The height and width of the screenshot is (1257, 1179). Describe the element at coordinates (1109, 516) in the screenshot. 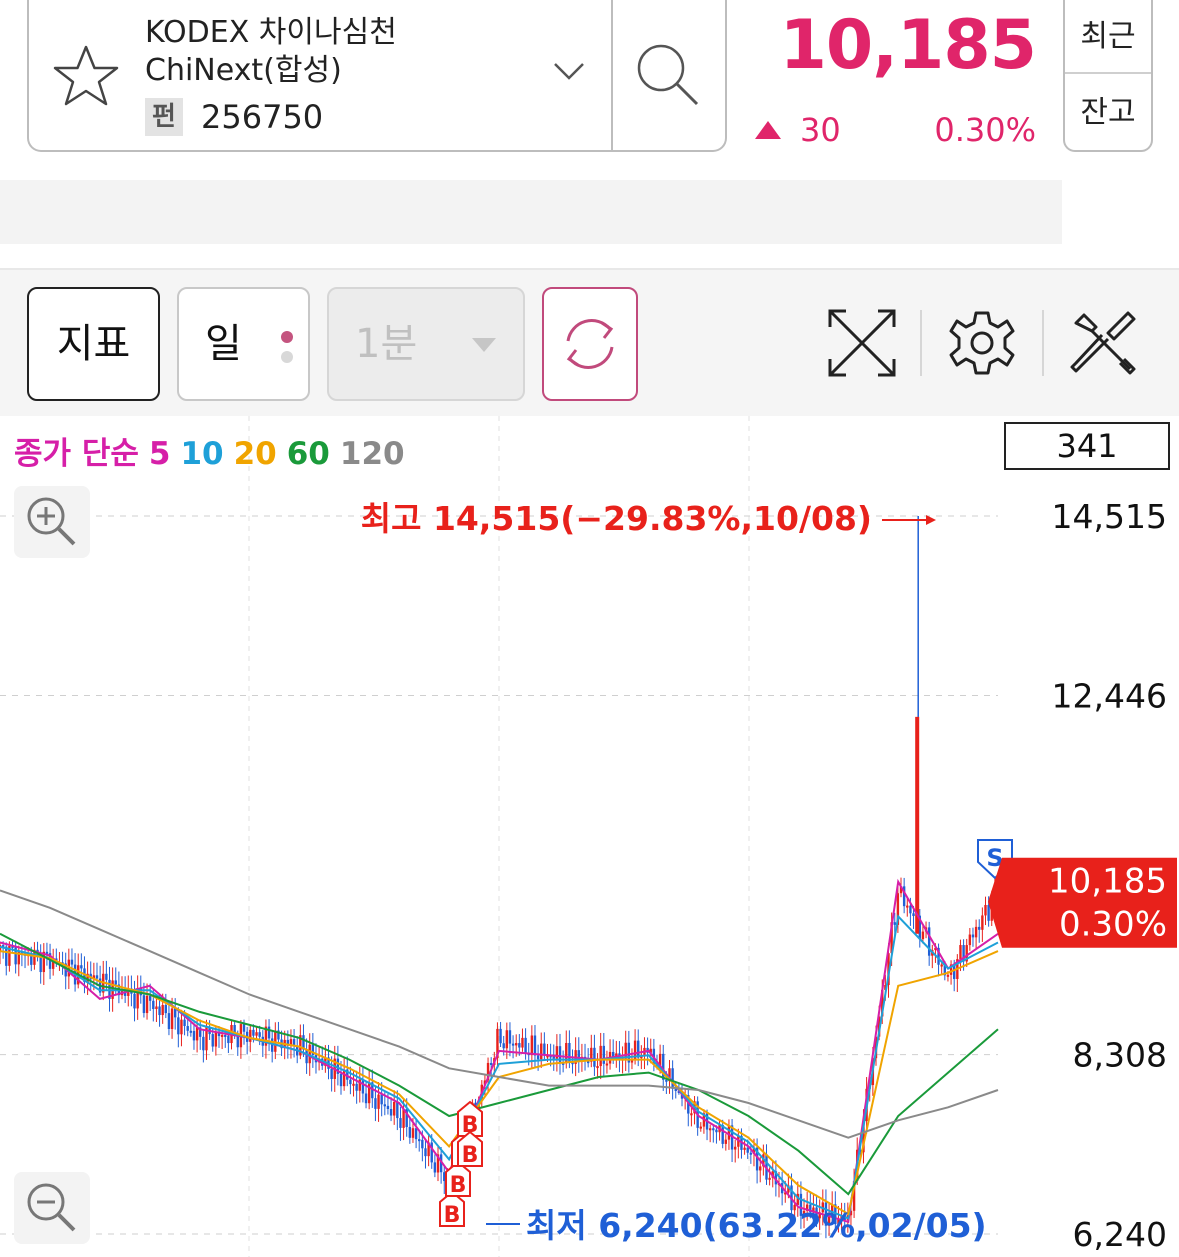

I see `y-axis-label: 14,515` at that location.